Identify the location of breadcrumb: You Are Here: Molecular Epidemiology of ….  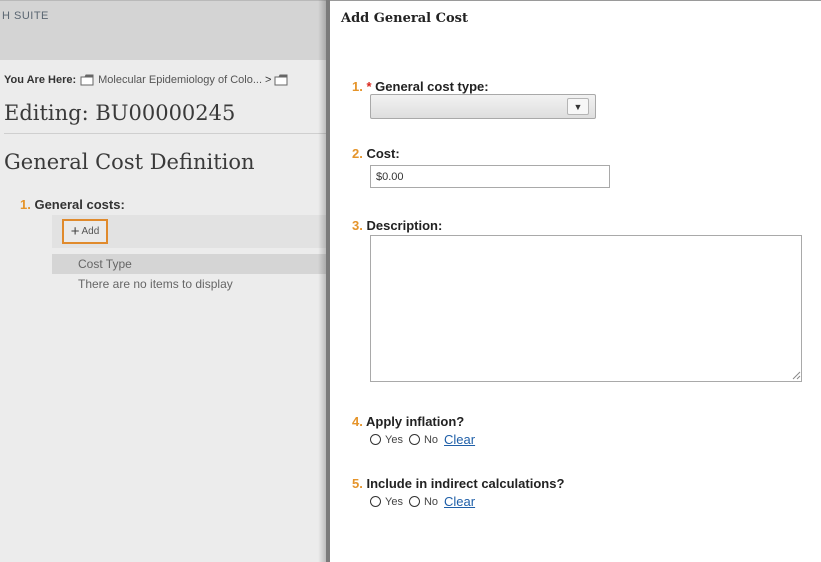
(148, 80).